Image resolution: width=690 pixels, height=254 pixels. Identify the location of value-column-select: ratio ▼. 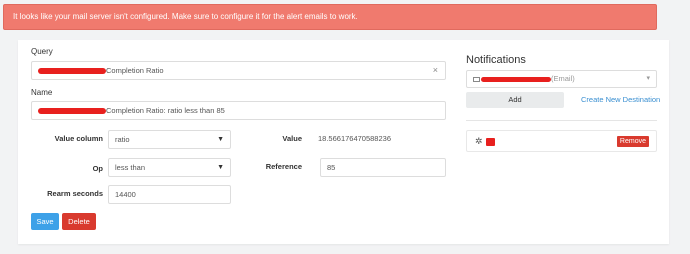
(169, 139).